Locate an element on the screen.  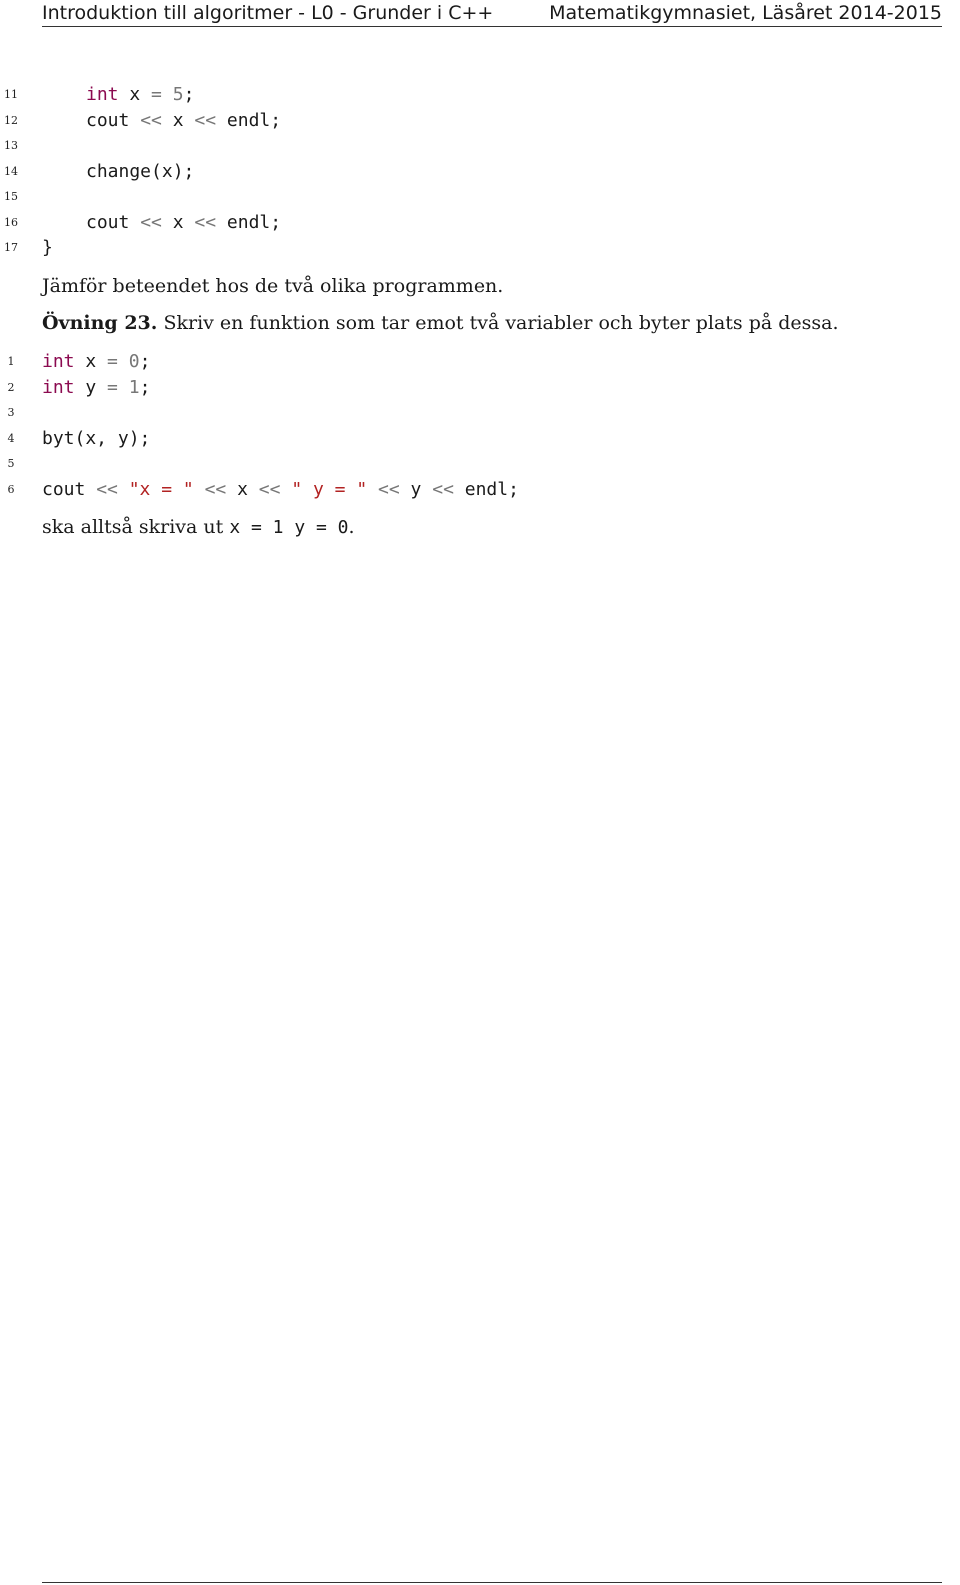
code-text: int x = 5; is located at coordinates (140, 95).